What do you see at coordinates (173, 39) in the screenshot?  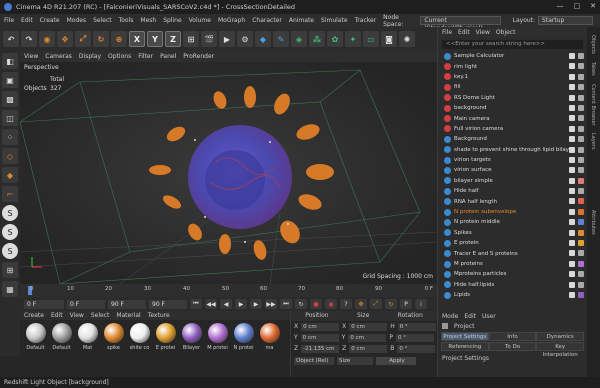 I see `z-axis-button: Z` at bounding box center [173, 39].